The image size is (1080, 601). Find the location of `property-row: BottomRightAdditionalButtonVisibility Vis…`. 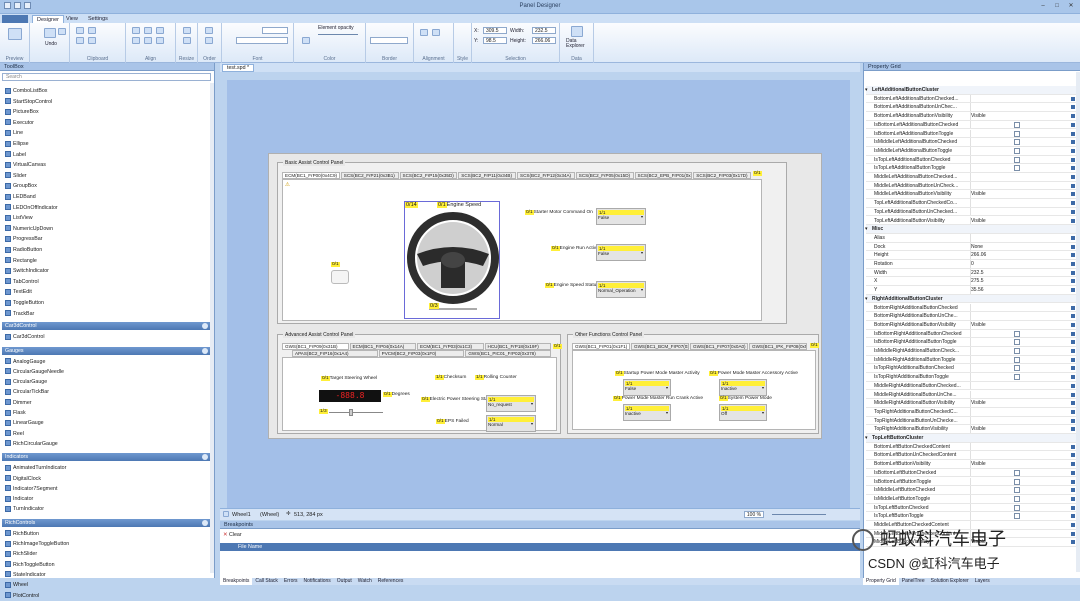

property-row: BottomRightAdditionalButtonVisibility Vis… is located at coordinates (971, 325).